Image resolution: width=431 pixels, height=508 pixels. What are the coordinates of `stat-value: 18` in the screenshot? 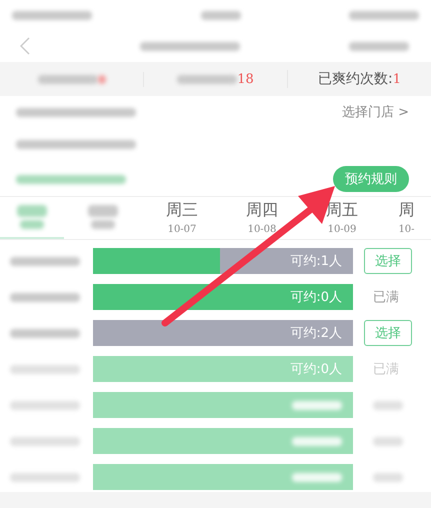 It's located at (245, 79).